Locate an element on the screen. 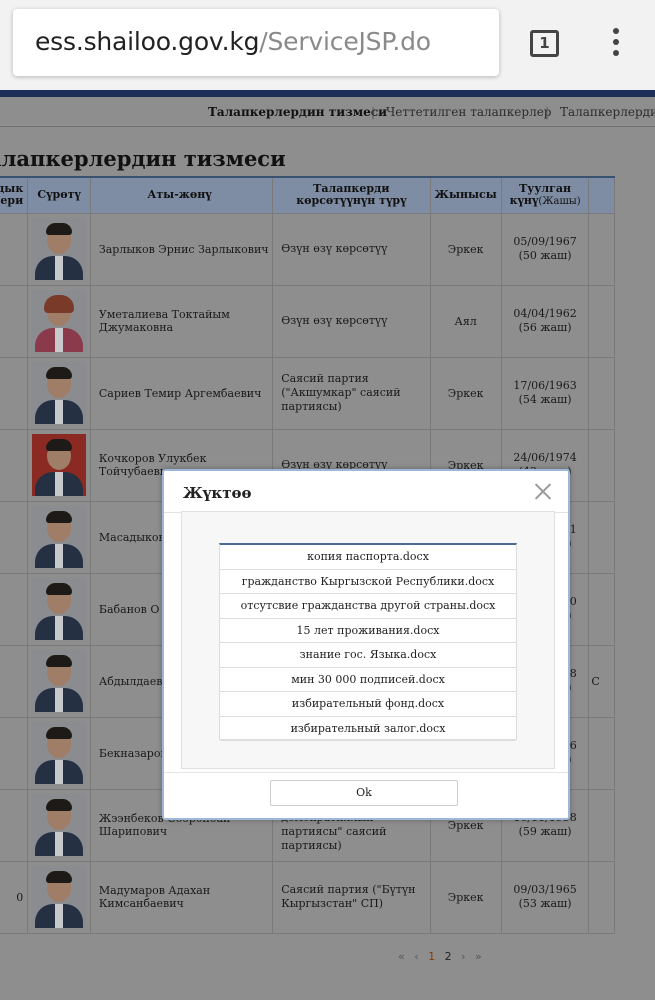 This screenshot has height=1000, width=655. birth-age: (50 жаш) is located at coordinates (545, 255).